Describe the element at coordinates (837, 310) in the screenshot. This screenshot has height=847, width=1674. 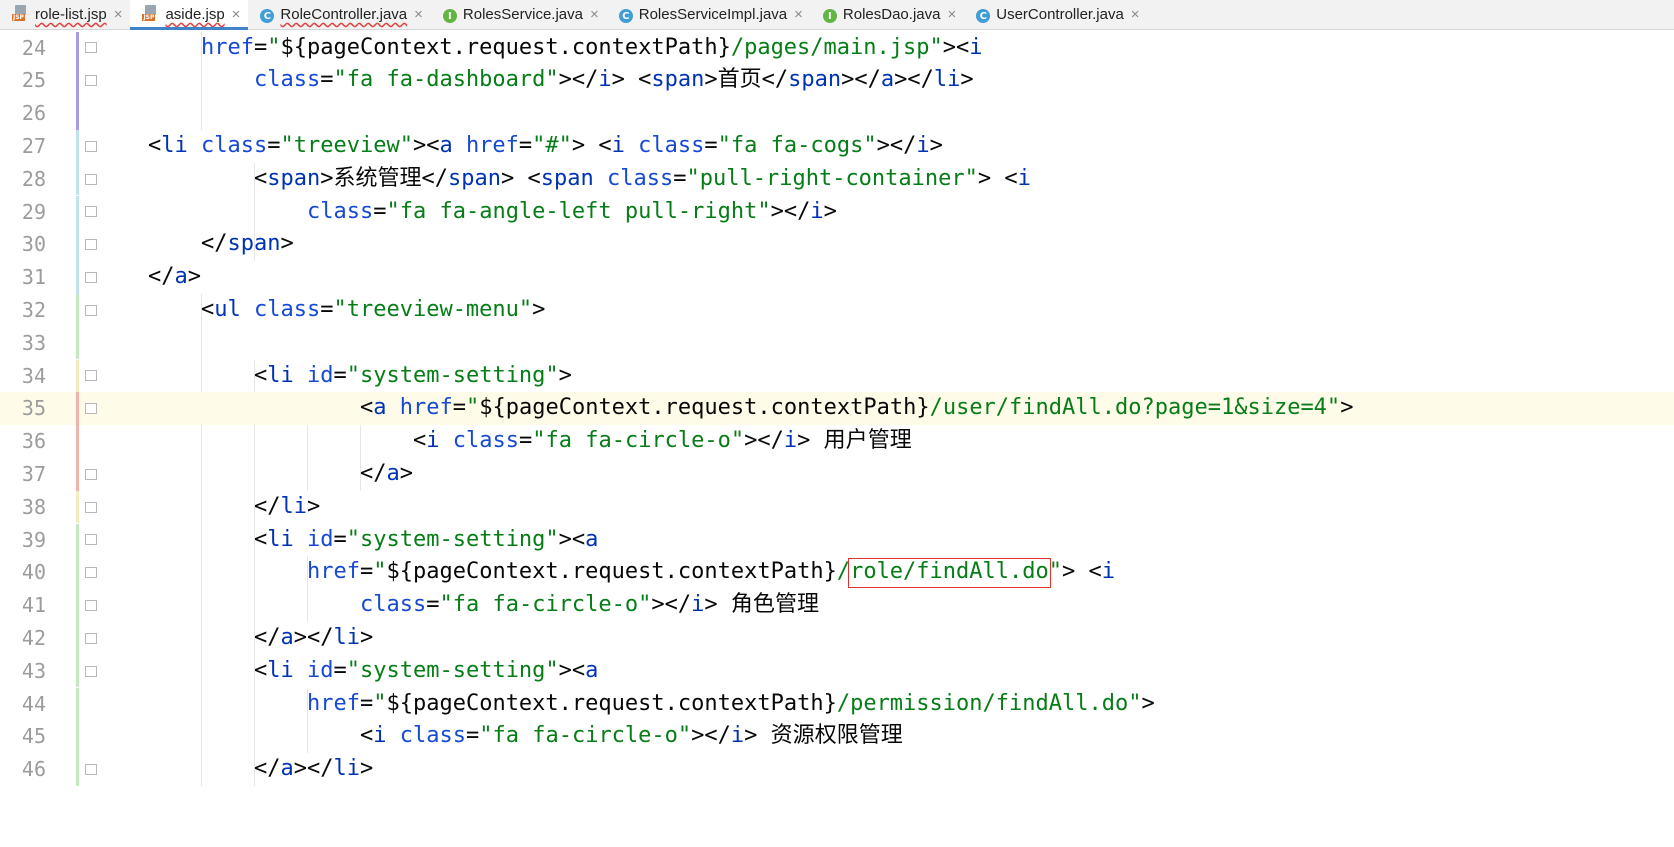
I see `code-line: 32 <ul class="treeview-menu">` at that location.